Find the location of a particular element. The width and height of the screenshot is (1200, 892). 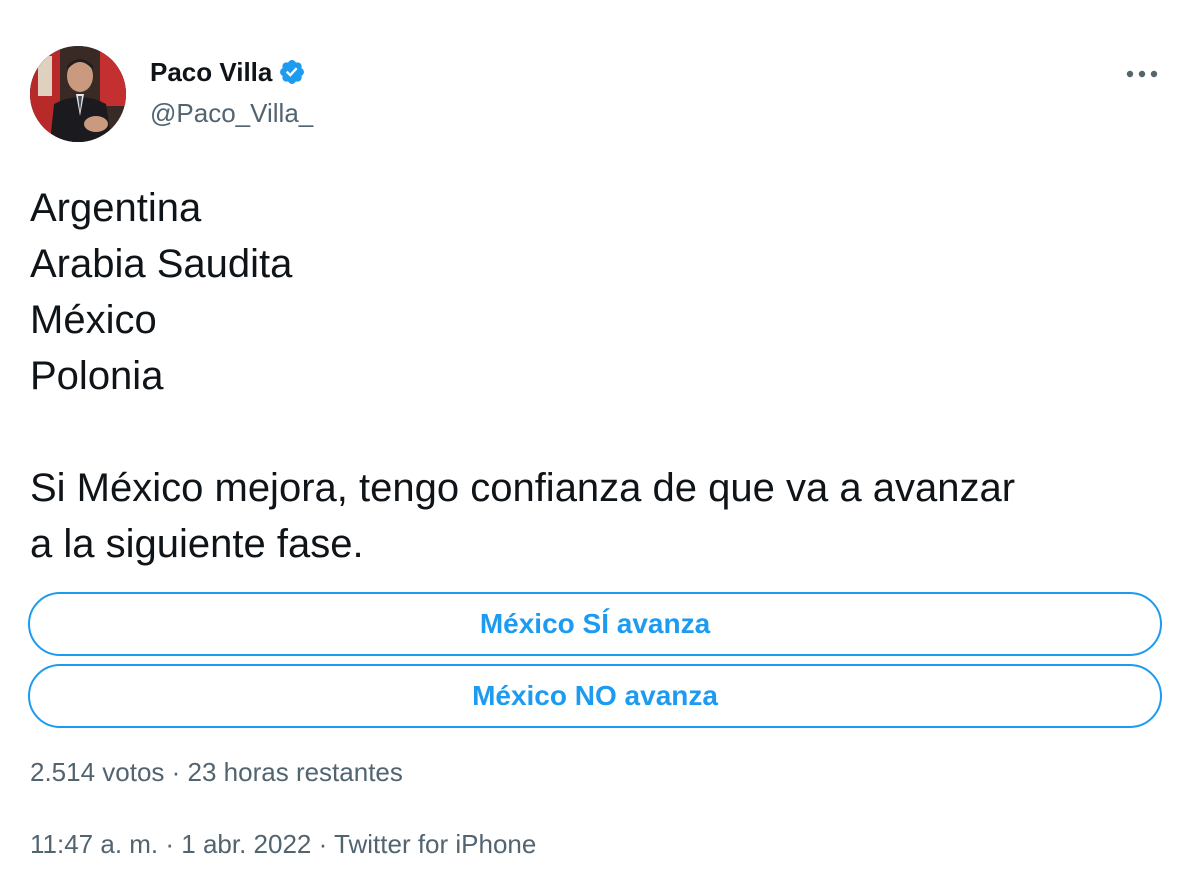

tweet-paragraph-line: a la siguiente fase. is located at coordinates (197, 544).